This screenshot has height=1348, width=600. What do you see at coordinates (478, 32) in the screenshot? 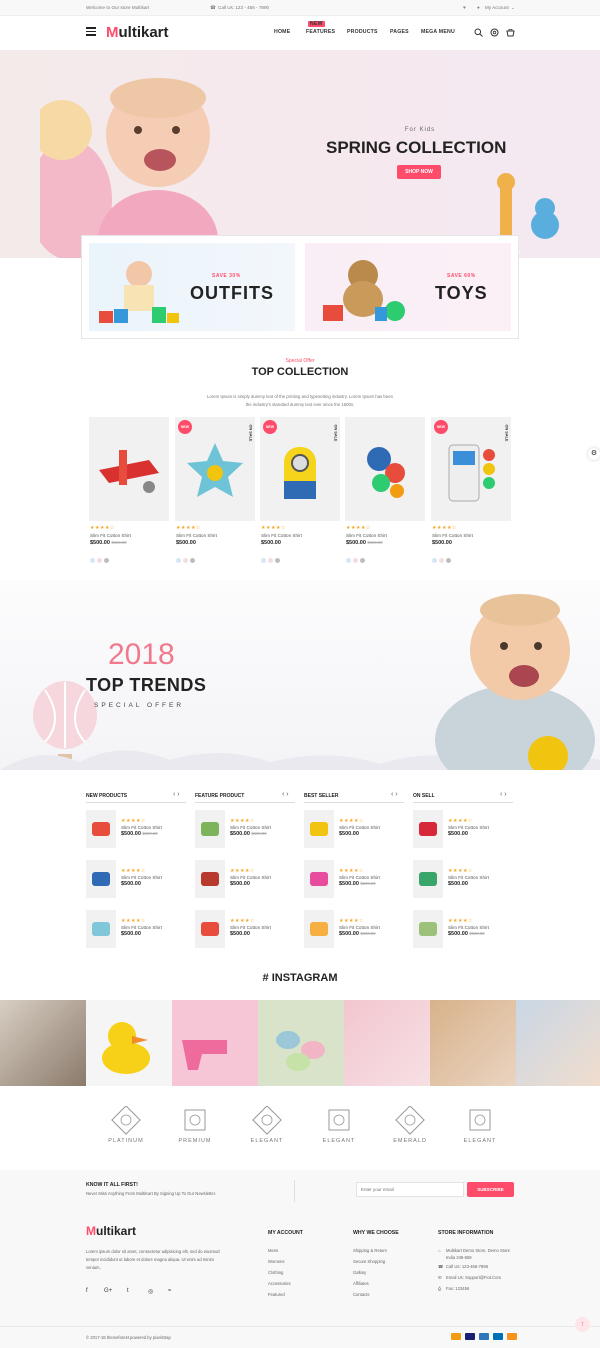
I see `search-icon` at bounding box center [478, 32].